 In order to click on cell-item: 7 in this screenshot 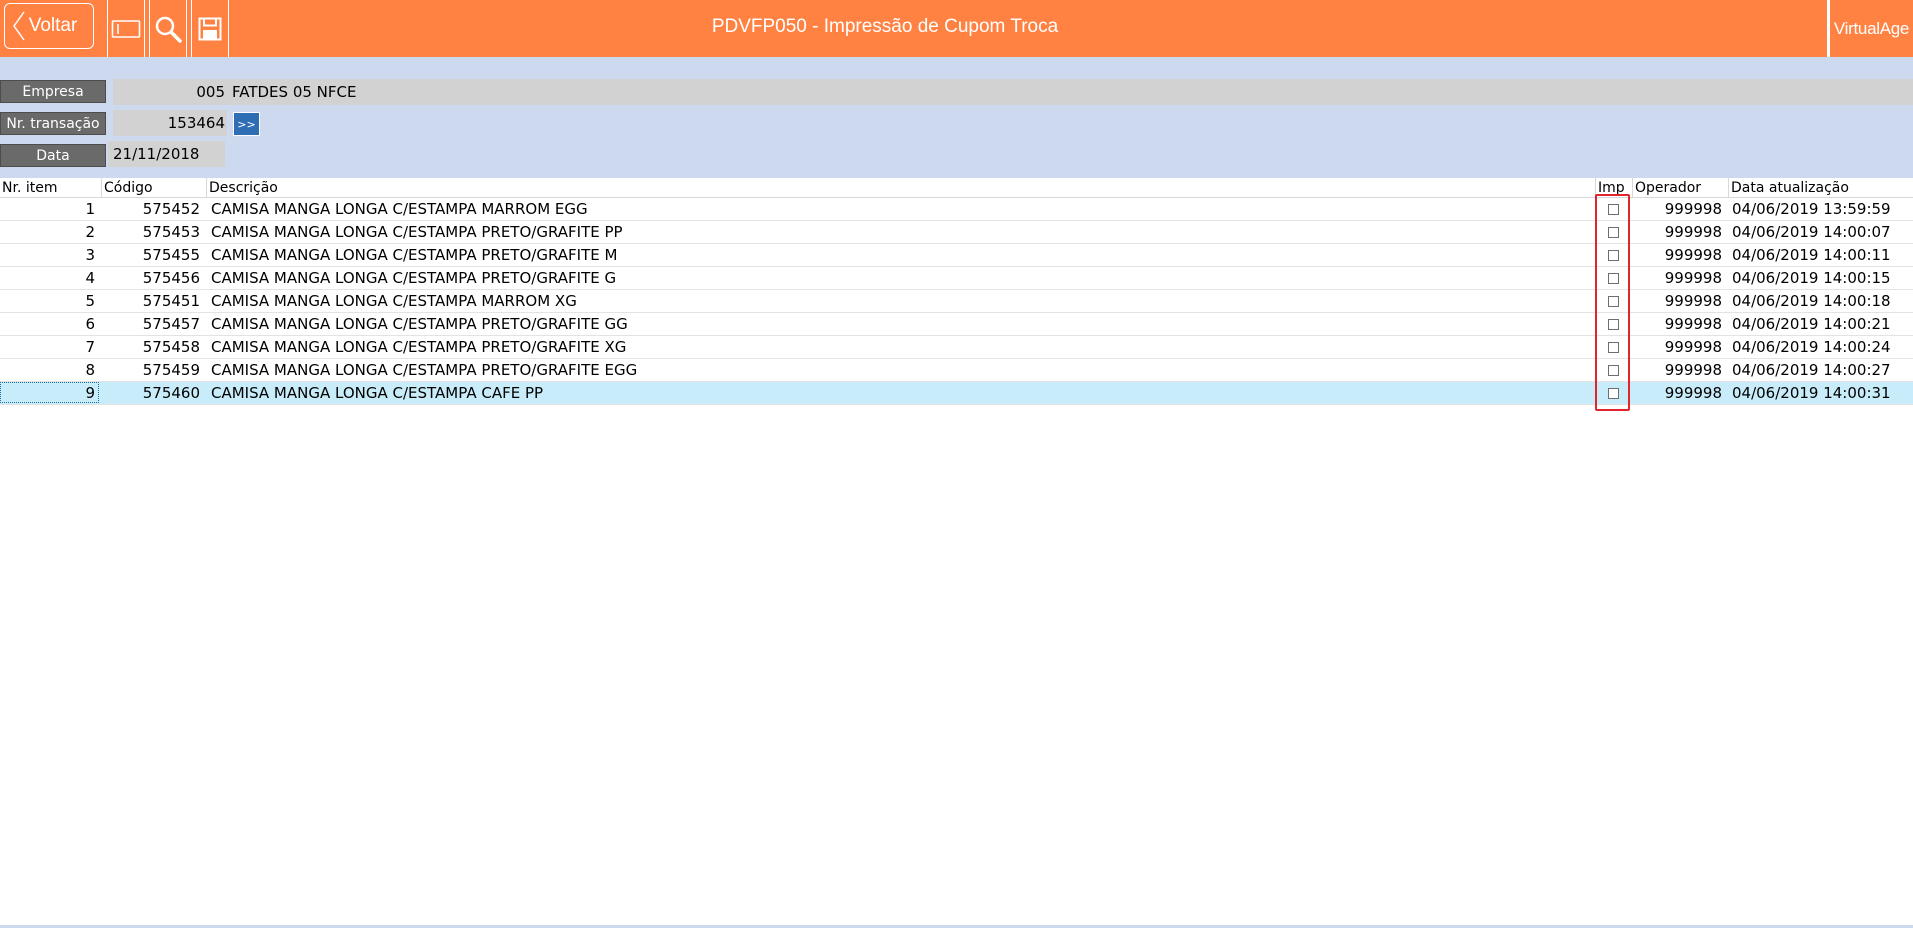, I will do `click(90, 347)`.